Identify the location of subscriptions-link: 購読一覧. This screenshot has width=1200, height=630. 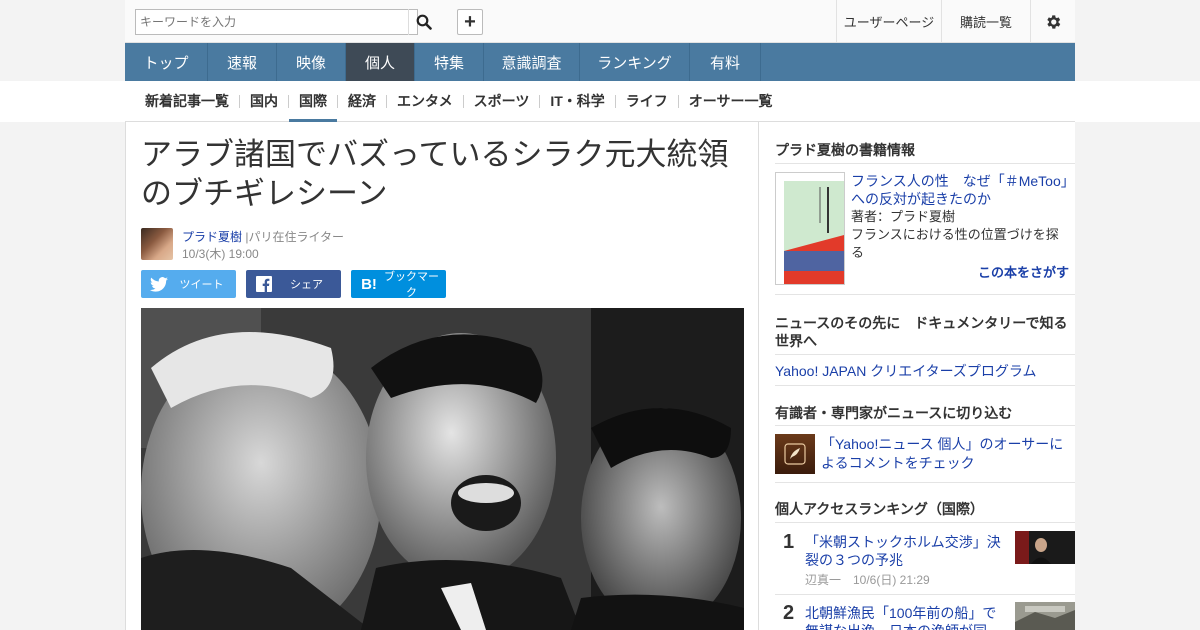
(985, 21).